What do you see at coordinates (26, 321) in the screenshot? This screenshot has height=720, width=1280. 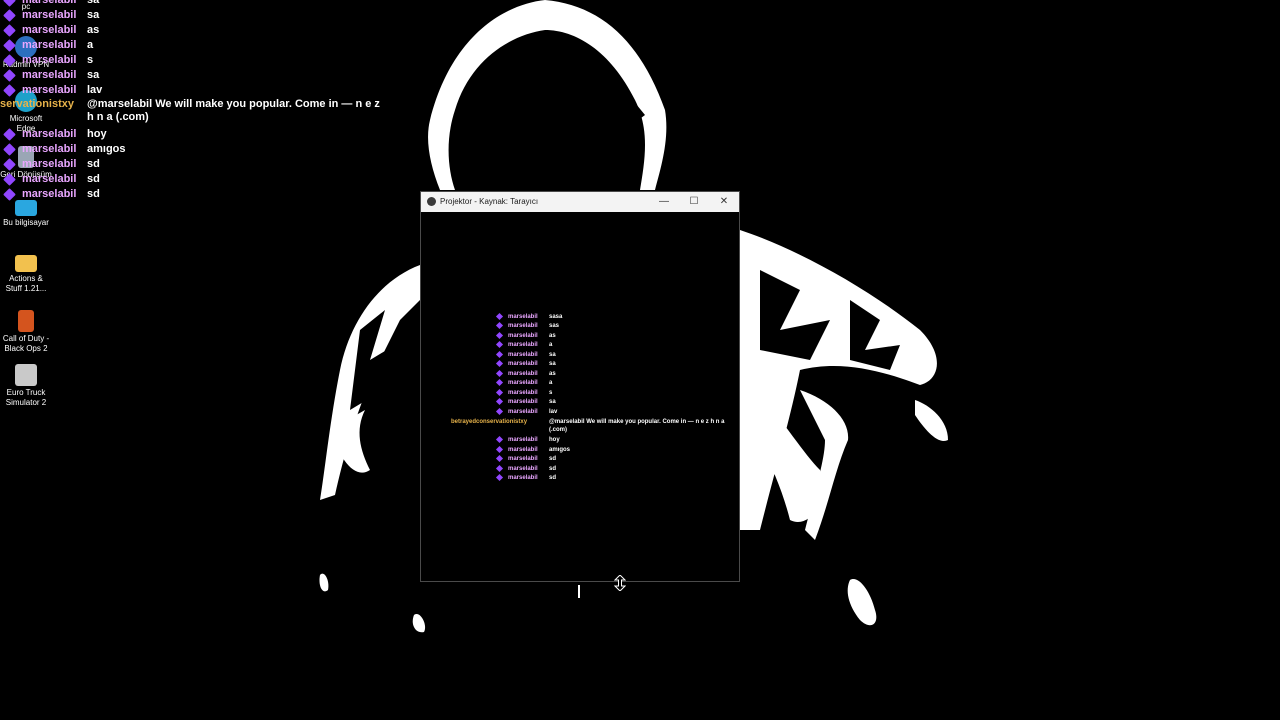 I see `call-of-duty-icon` at bounding box center [26, 321].